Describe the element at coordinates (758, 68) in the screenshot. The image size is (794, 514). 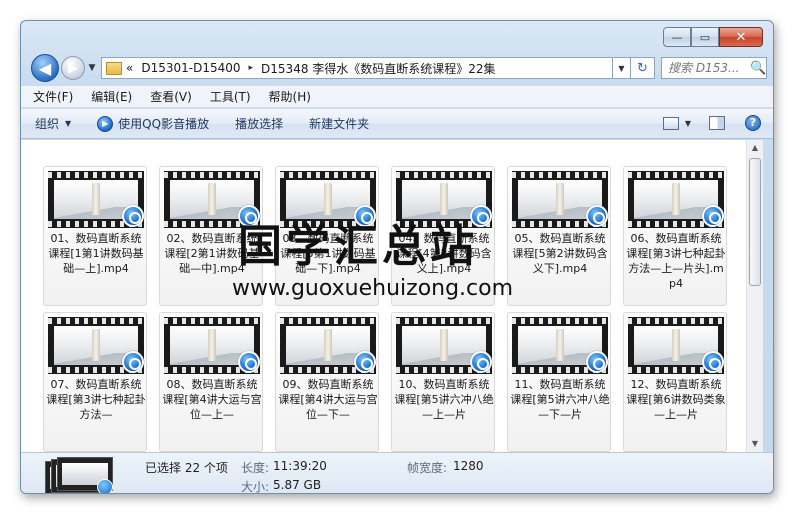
I see `search-icon: 🔍` at that location.